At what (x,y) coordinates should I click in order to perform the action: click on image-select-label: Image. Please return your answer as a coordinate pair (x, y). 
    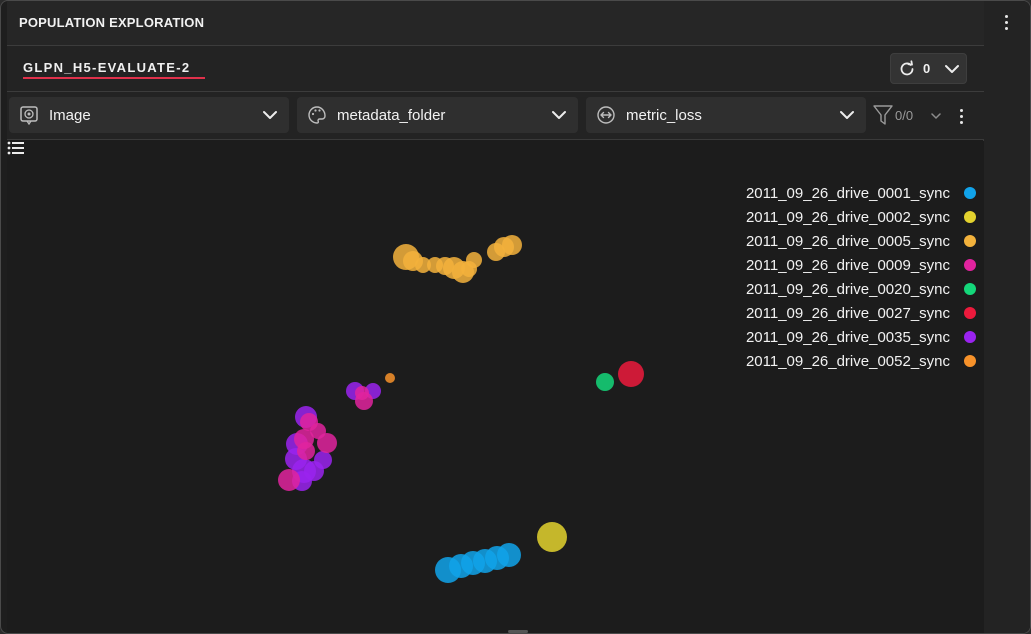
    Looking at the image, I should click on (70, 115).